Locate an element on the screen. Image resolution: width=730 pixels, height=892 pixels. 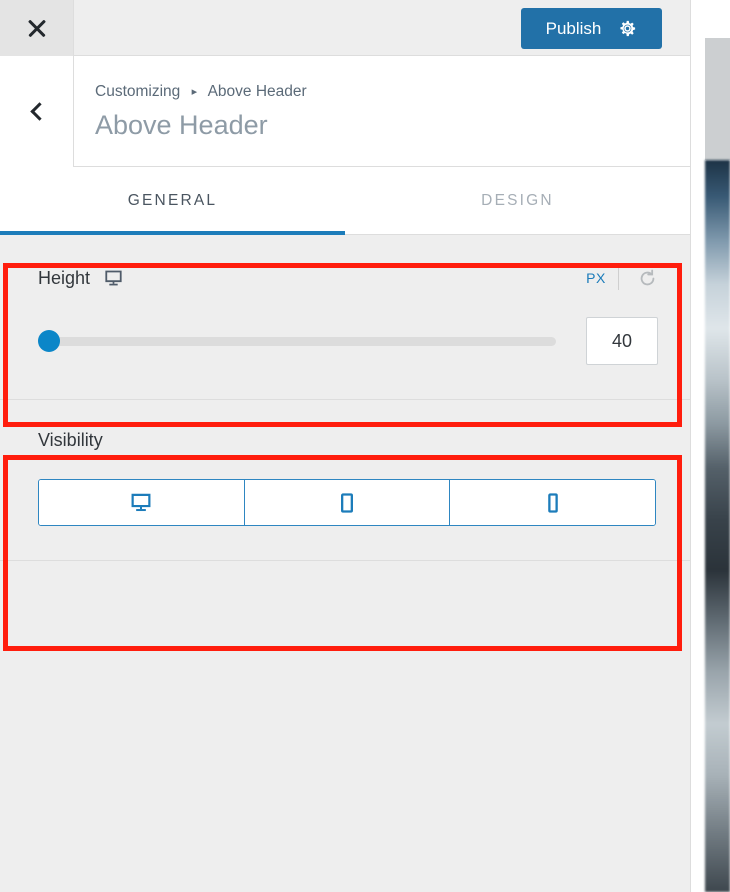
height-label-group: Height is located at coordinates (80, 278).